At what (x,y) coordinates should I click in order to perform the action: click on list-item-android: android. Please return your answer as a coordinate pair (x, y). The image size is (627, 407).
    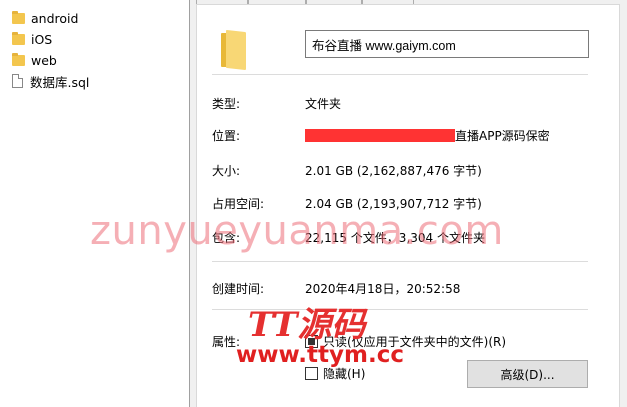
    Looking at the image, I should click on (45, 18).